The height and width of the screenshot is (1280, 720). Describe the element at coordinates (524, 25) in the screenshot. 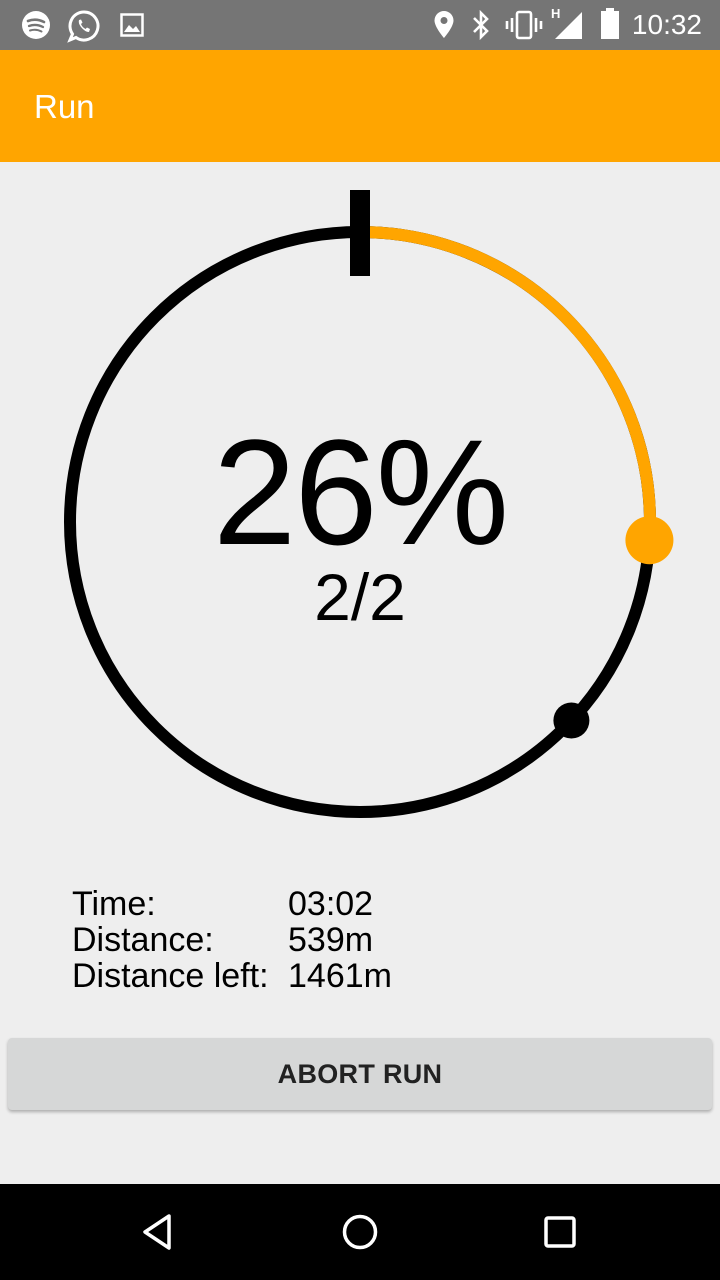

I see `vibrate-icon` at that location.